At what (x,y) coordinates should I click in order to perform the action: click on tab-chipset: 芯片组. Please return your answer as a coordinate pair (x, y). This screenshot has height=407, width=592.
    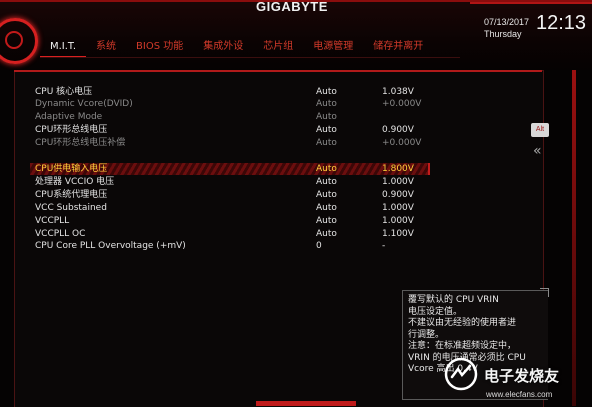
    Looking at the image, I should click on (278, 49).